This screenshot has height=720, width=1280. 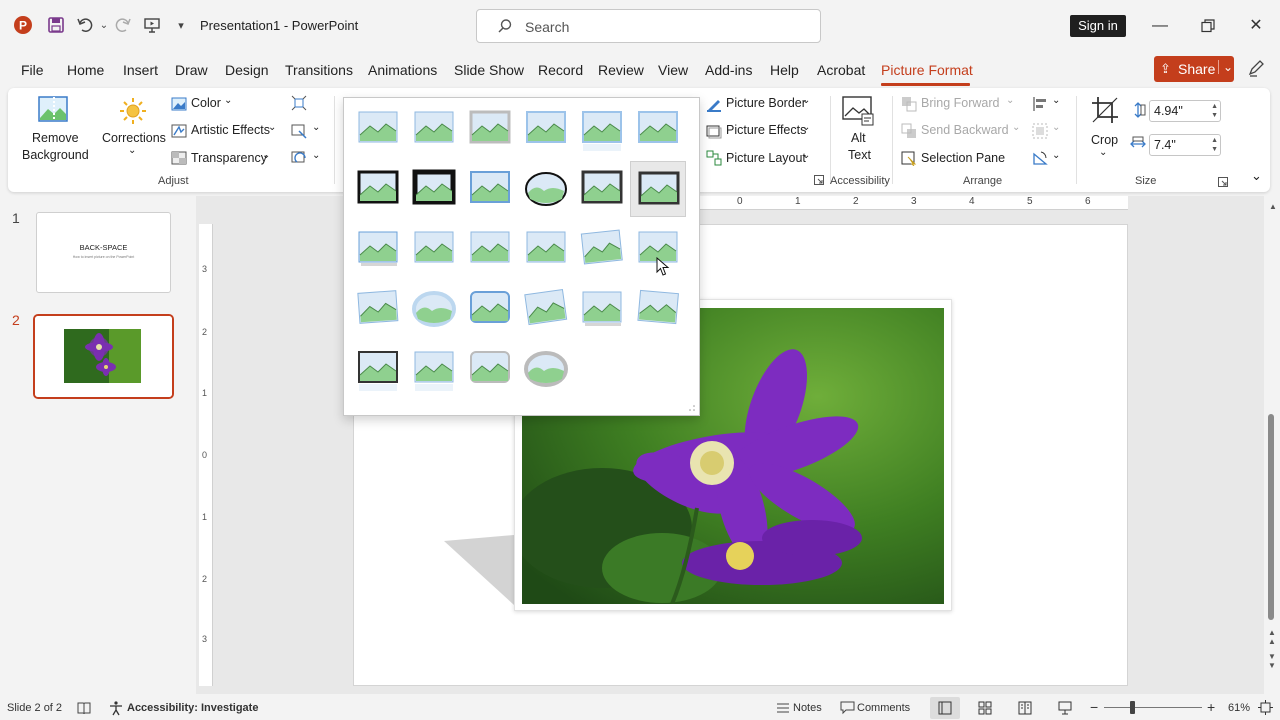 I want to click on zoom-in-icon: +, so click(x=1211, y=707).